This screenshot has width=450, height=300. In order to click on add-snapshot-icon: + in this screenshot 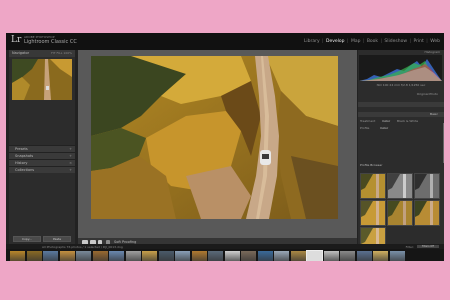, I will do `click(70, 156)`.